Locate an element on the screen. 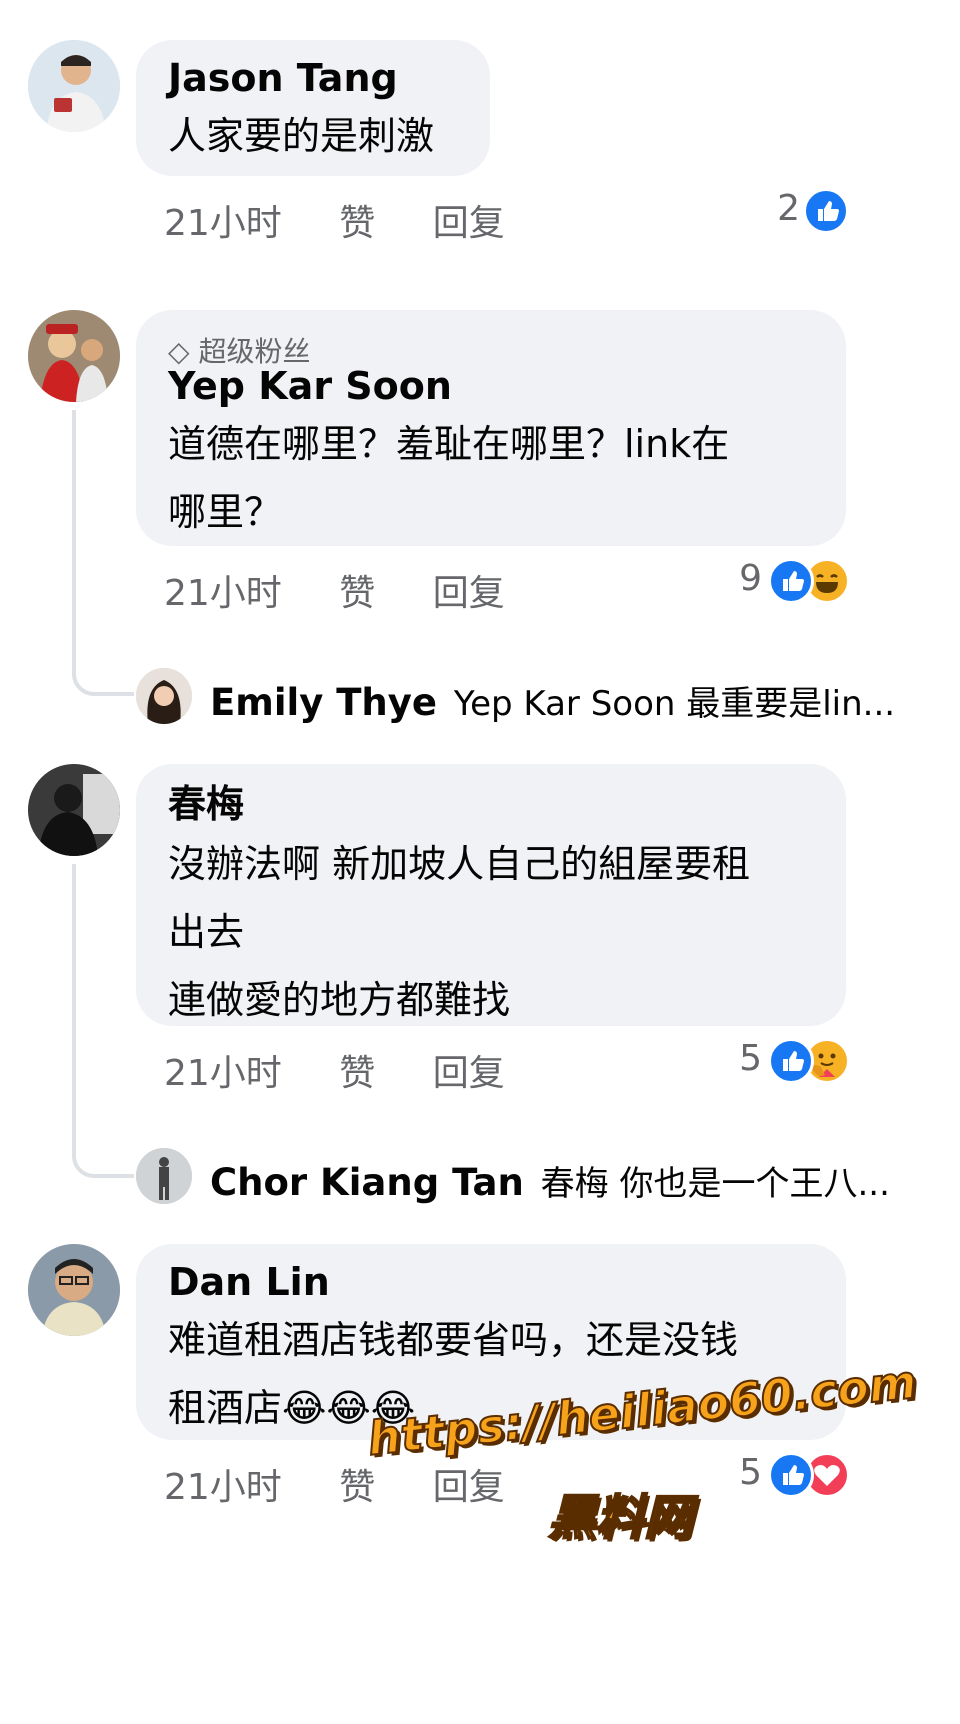 The height and width of the screenshot is (1724, 960). comment-text: 道德在哪里？羞耻在哪里？link在 哪里？ is located at coordinates (449, 478).